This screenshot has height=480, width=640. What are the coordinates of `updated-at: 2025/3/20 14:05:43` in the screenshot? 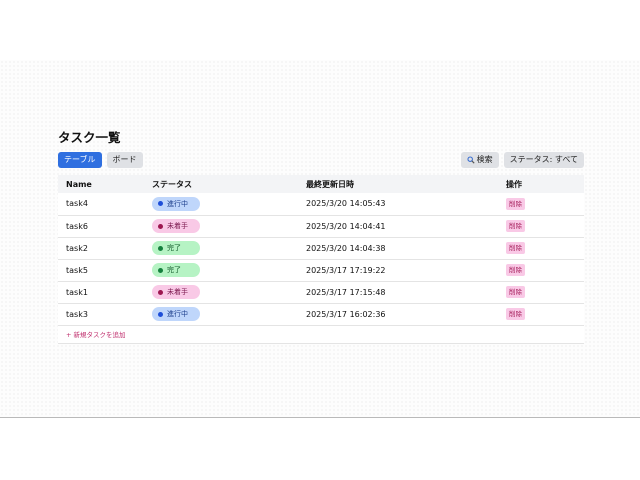 It's located at (398, 204).